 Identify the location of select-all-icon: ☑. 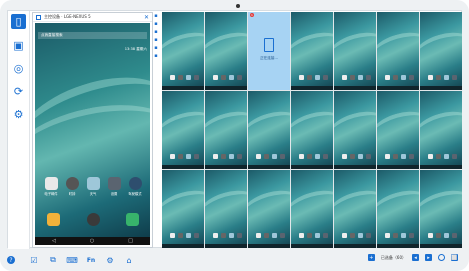
(34, 260).